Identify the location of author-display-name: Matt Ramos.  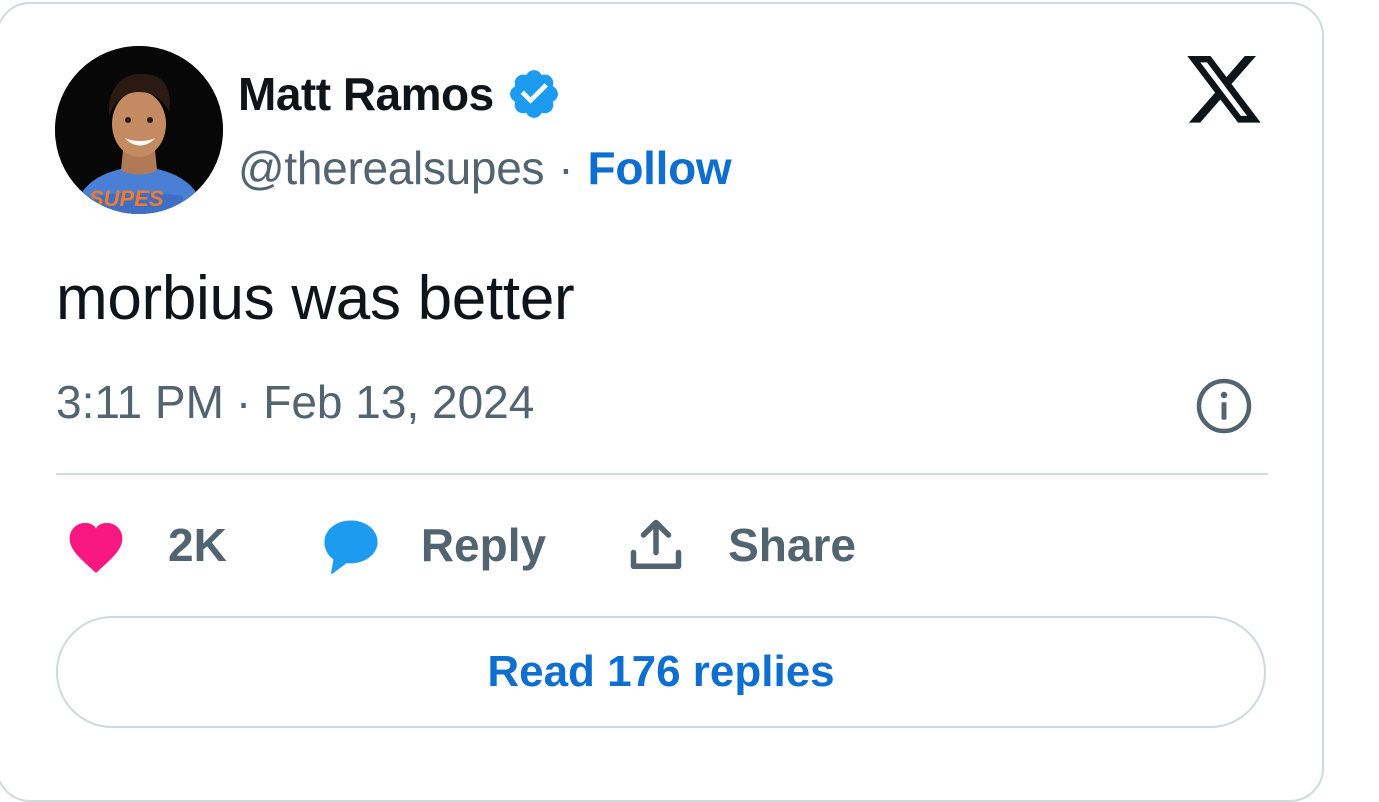
(366, 94).